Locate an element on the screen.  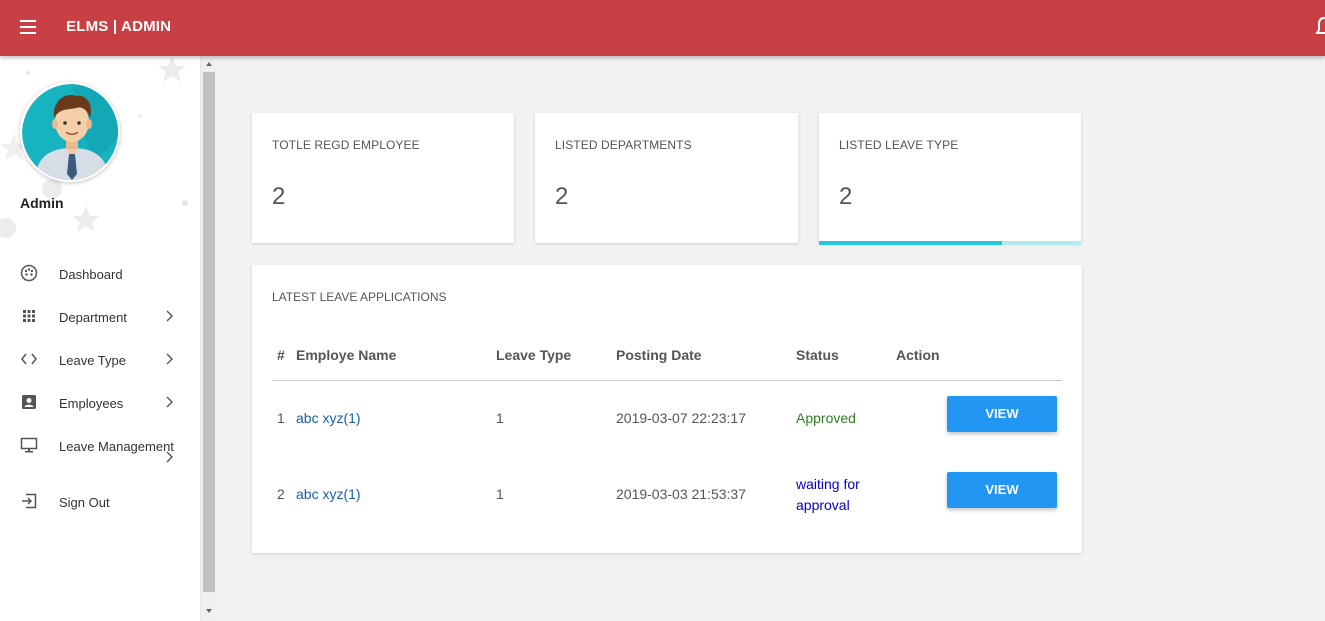
bell-icon is located at coordinates (1319, 27).